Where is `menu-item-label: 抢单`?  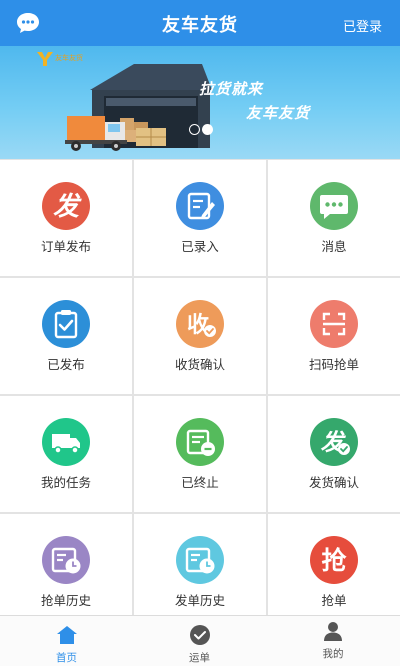
menu-item-label: 抢单 is located at coordinates (334, 600).